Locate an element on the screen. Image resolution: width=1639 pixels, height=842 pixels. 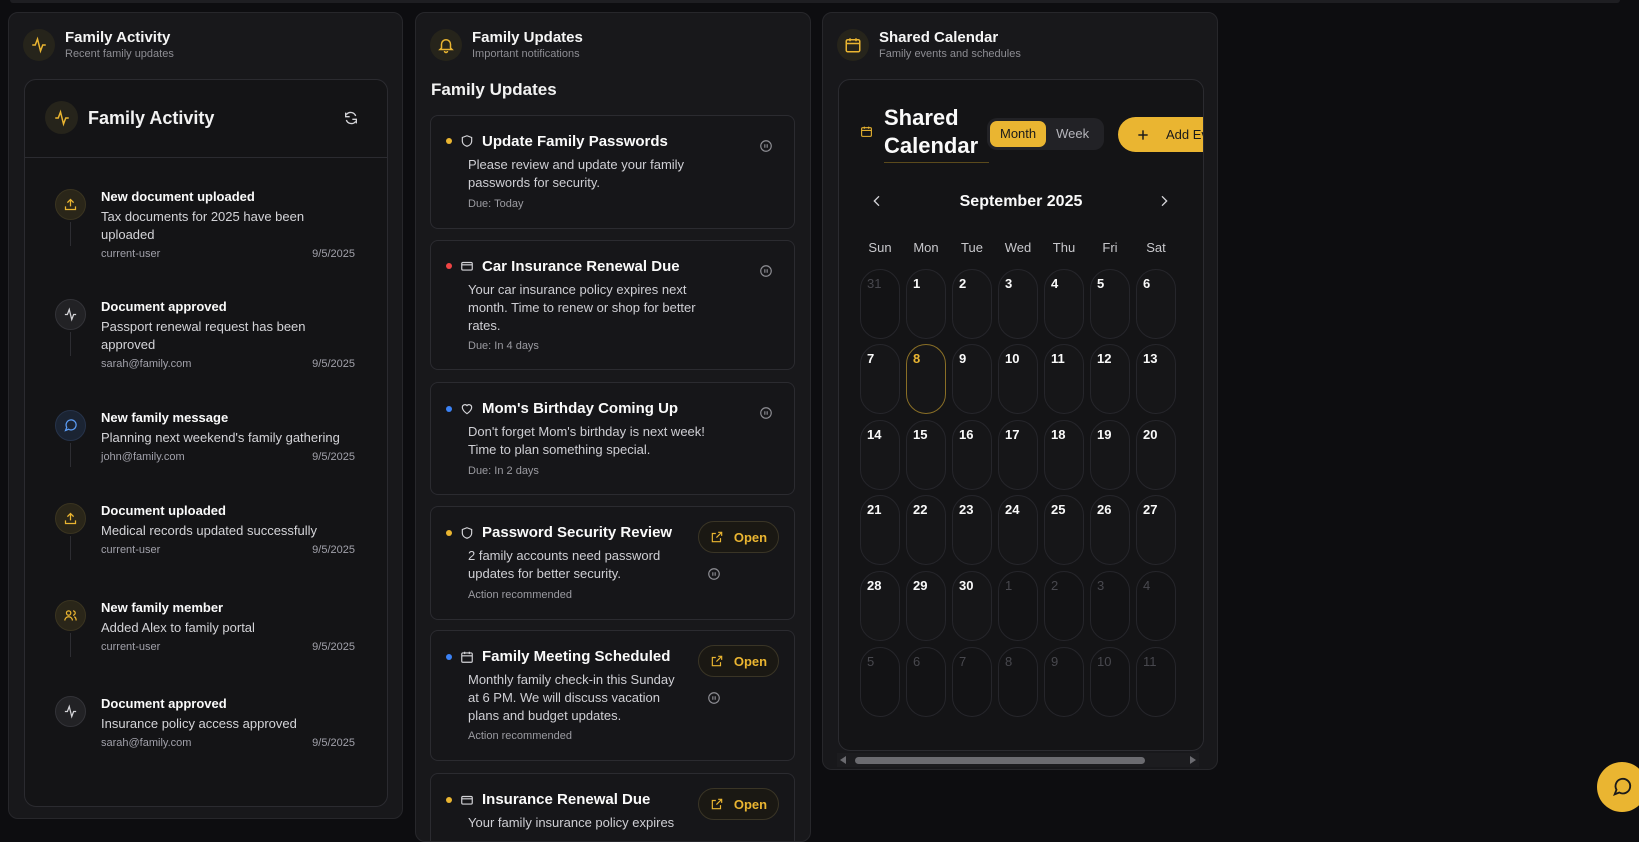
activity-date: 9/5/2025 is located at coordinates (333, 364).